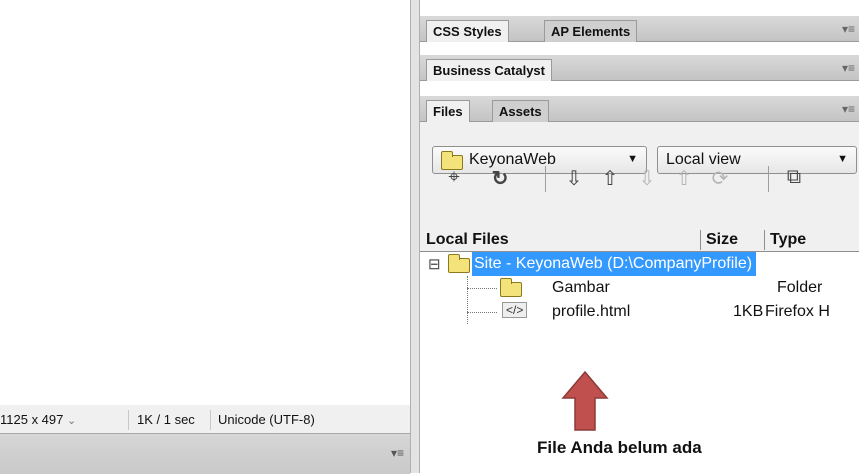  What do you see at coordinates (591, 311) in the screenshot?
I see `file-name: profile.html` at bounding box center [591, 311].